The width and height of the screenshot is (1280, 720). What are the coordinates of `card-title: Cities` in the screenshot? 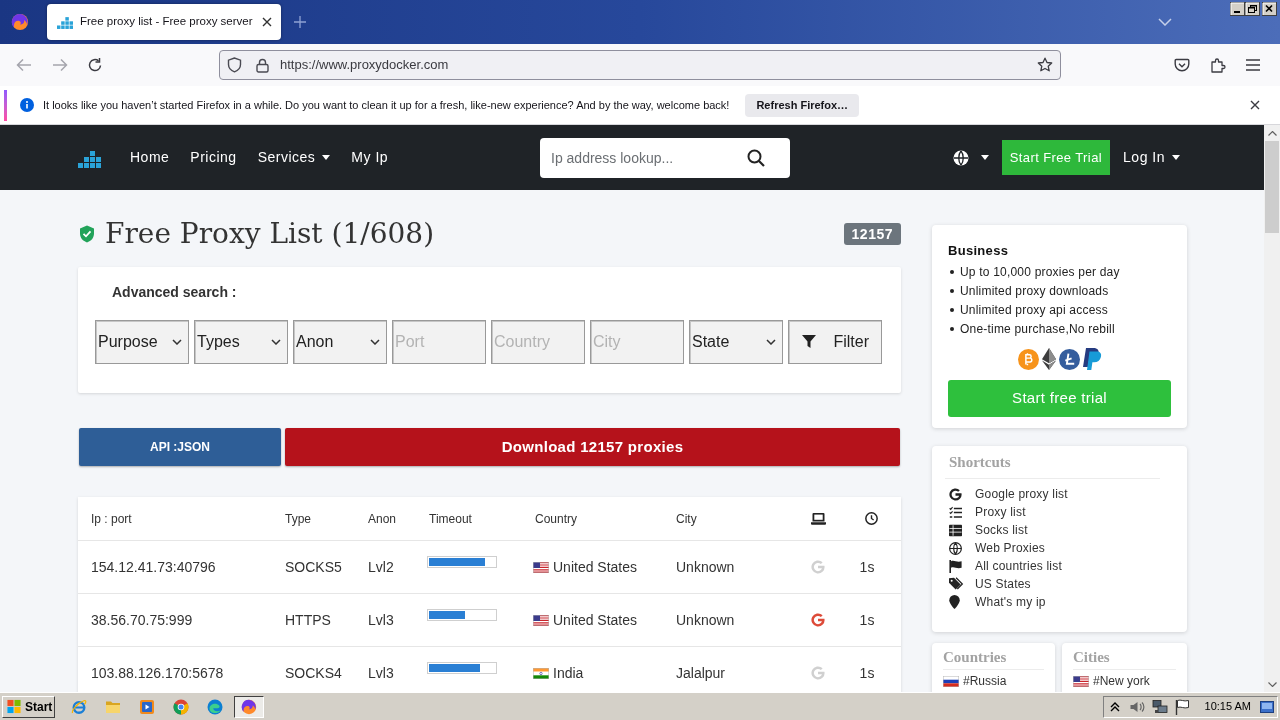 It's located at (1091, 657).